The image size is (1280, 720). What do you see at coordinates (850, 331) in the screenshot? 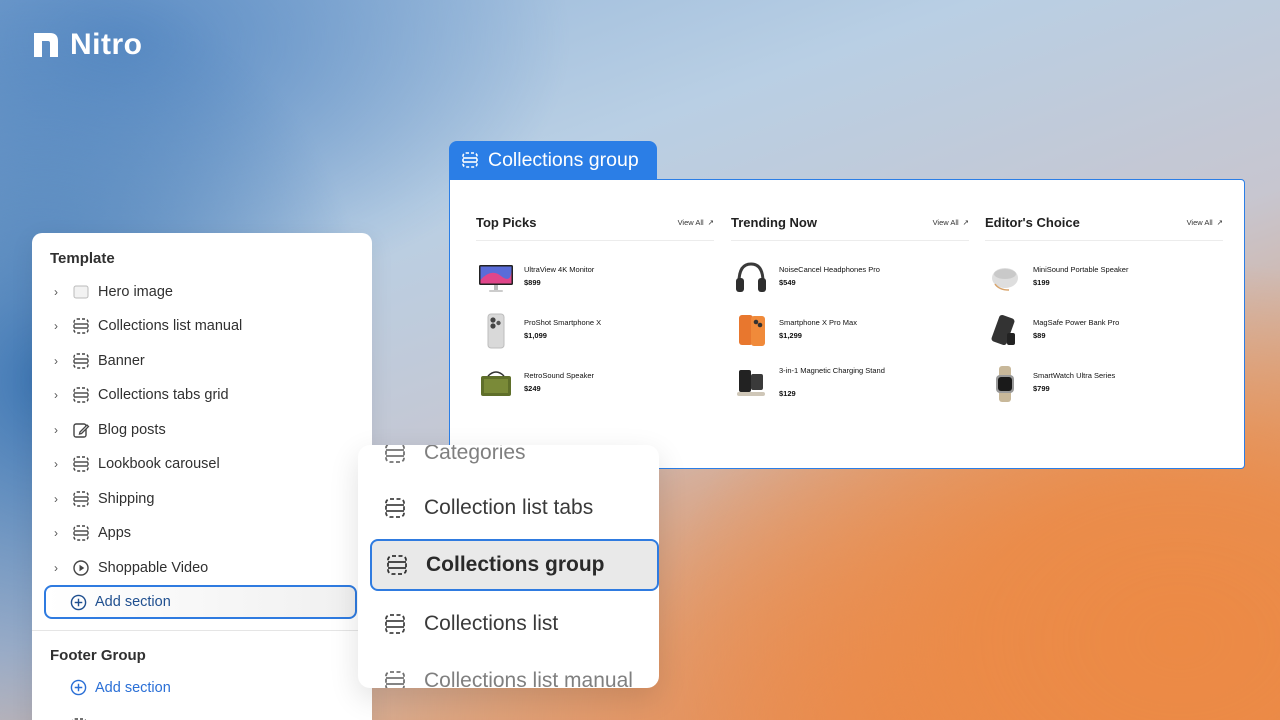
I see `product-item: Smartphone X Pro Max $1,299` at bounding box center [850, 331].